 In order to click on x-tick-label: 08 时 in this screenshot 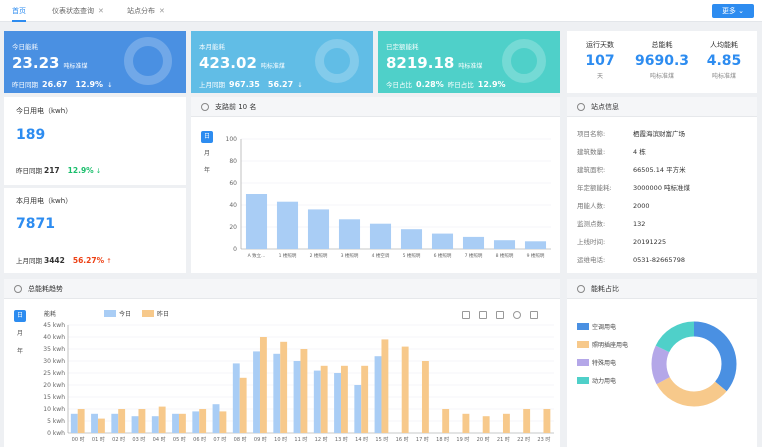, I will do `click(240, 439)`.